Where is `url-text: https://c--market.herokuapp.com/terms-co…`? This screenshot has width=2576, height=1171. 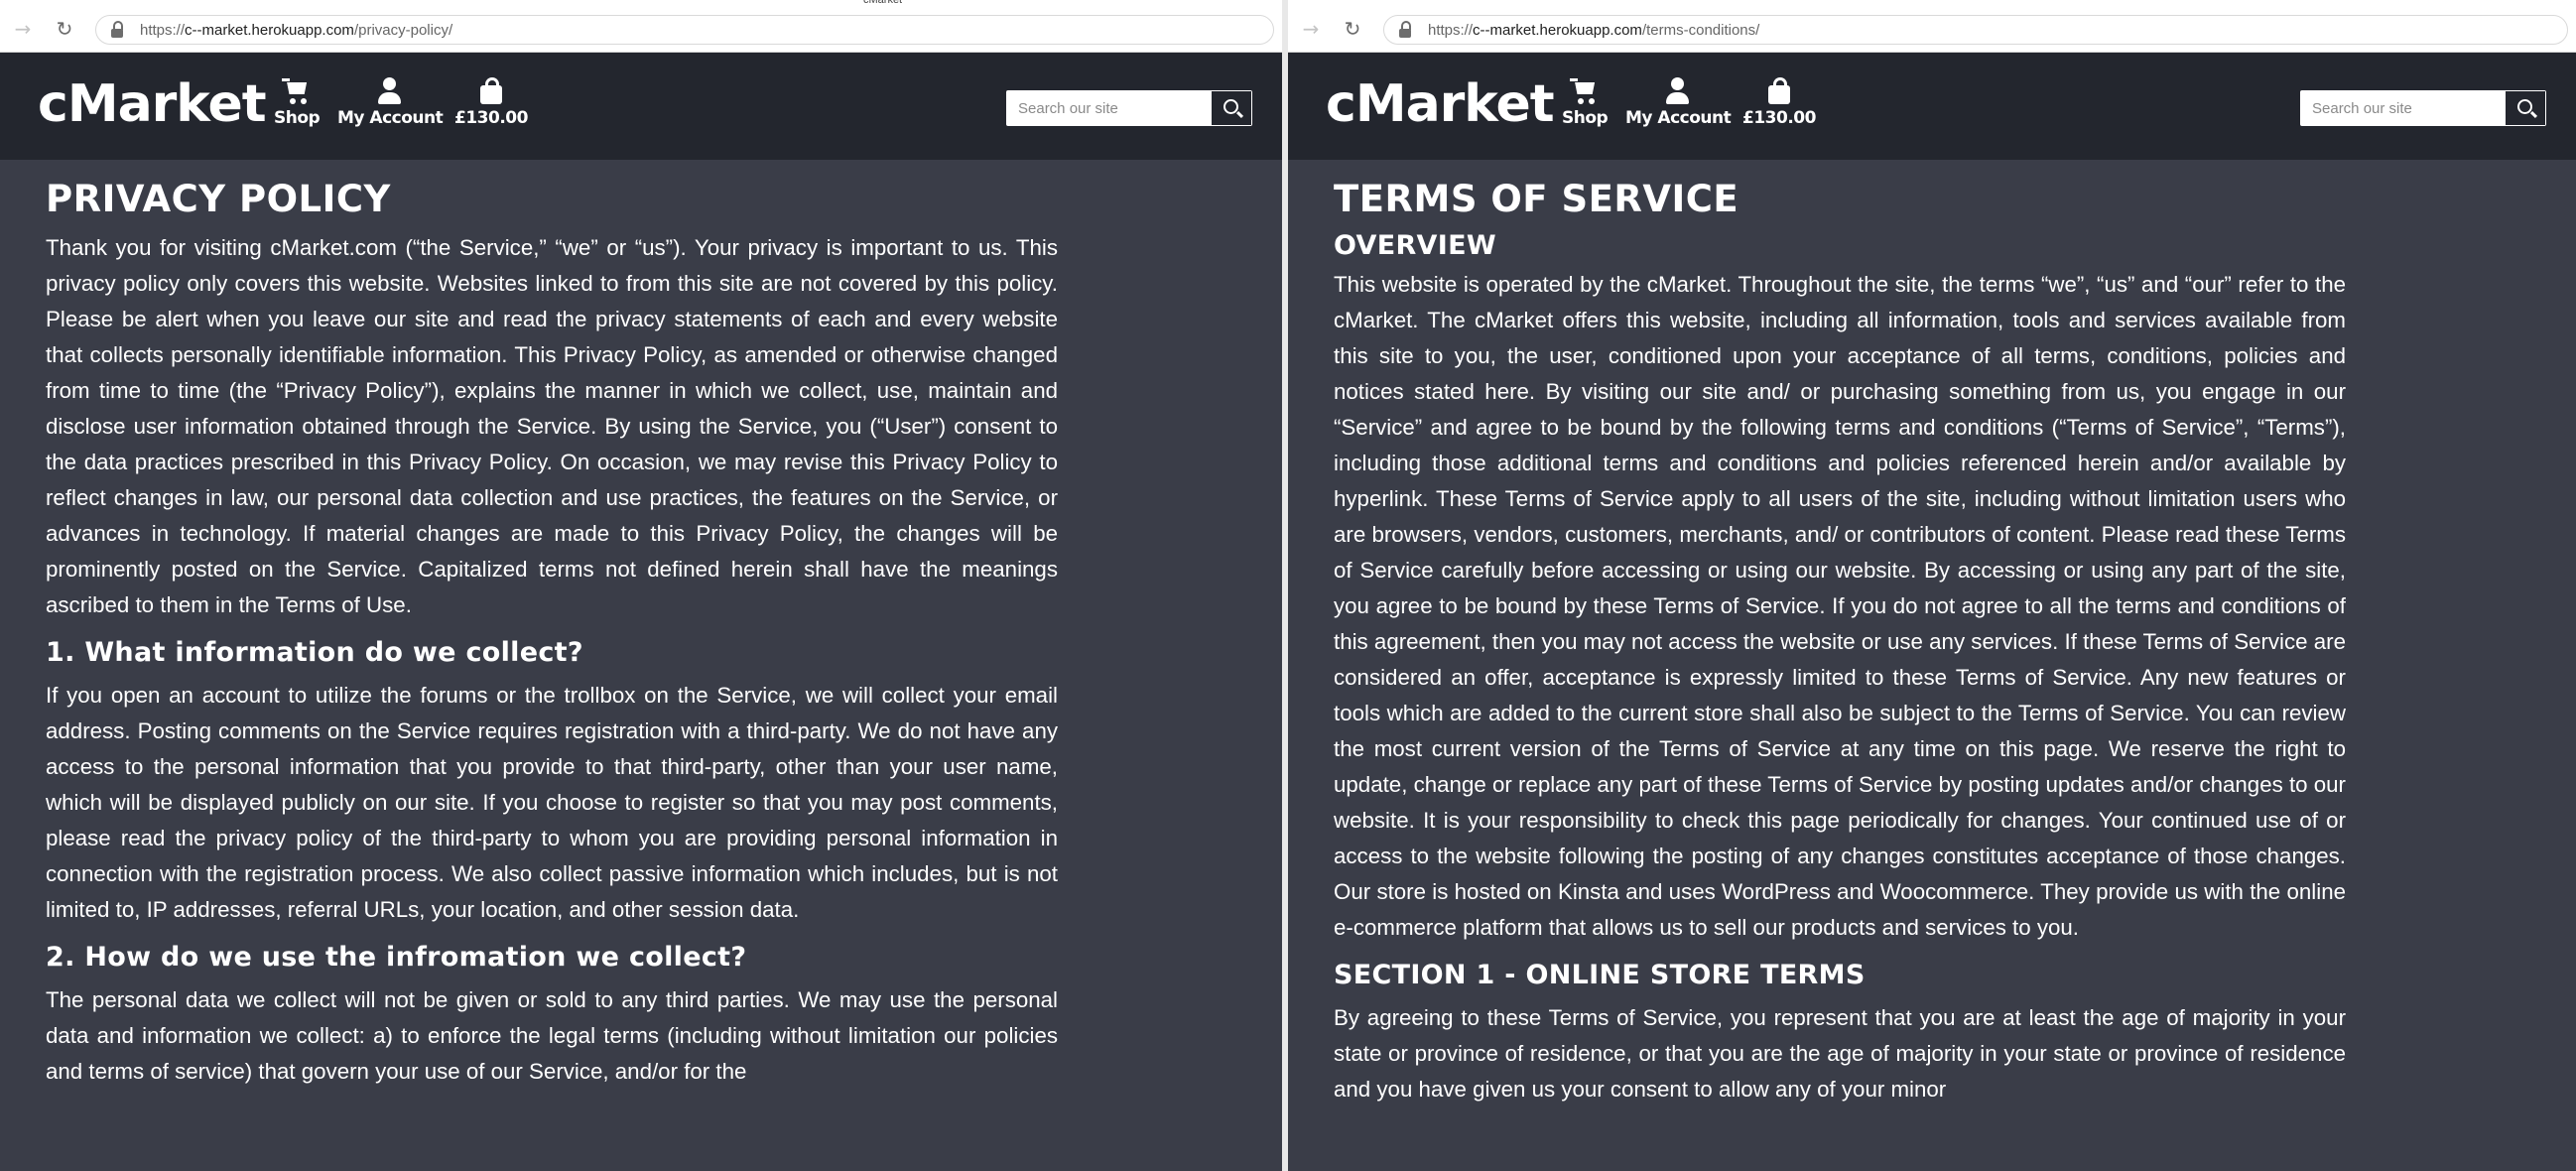
url-text: https://c--market.herokuapp.com/terms-co… is located at coordinates (1594, 30).